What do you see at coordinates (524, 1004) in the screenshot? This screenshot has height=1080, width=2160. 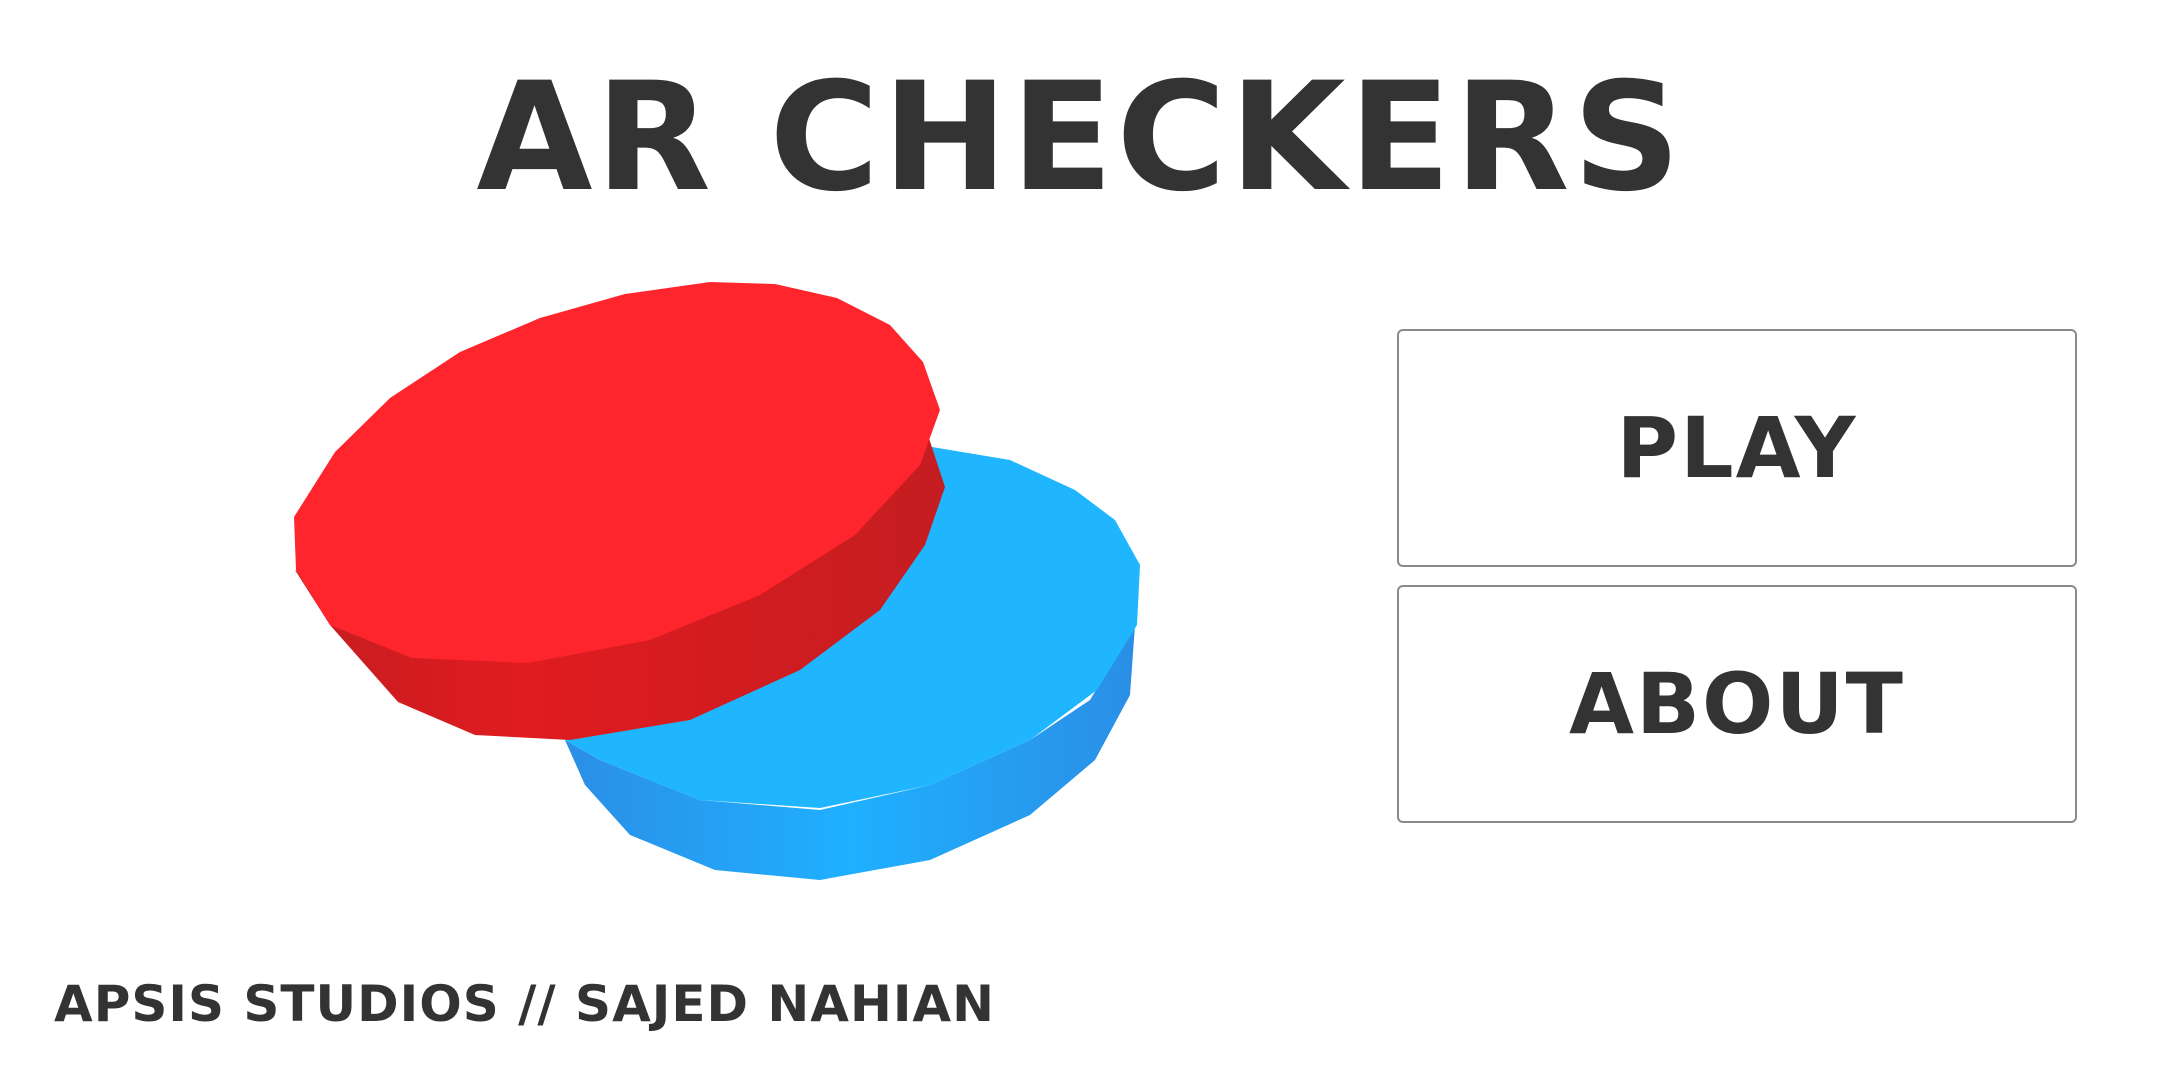 I see `studio-credit: APSIS STUDIOS // SAJED NAHIAN` at bounding box center [524, 1004].